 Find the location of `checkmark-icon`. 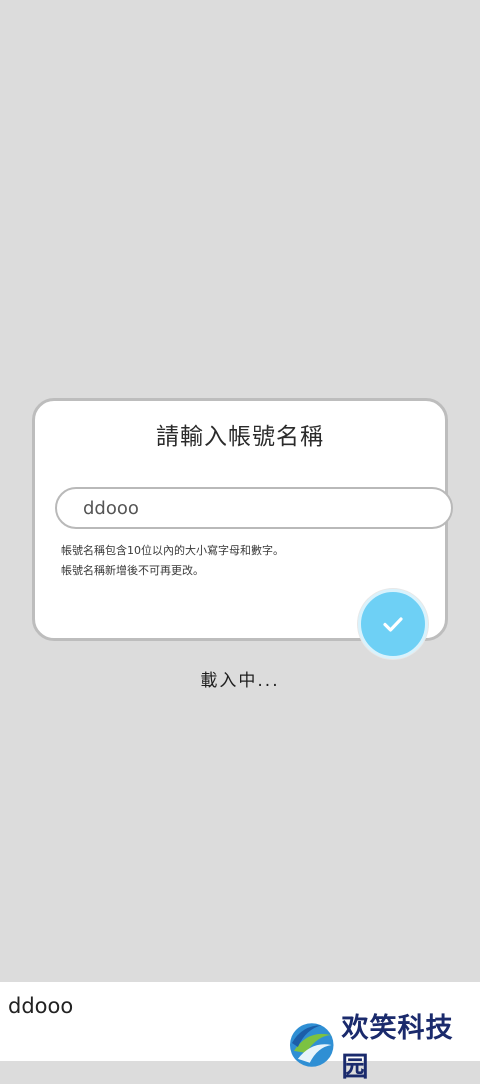

checkmark-icon is located at coordinates (393, 624).